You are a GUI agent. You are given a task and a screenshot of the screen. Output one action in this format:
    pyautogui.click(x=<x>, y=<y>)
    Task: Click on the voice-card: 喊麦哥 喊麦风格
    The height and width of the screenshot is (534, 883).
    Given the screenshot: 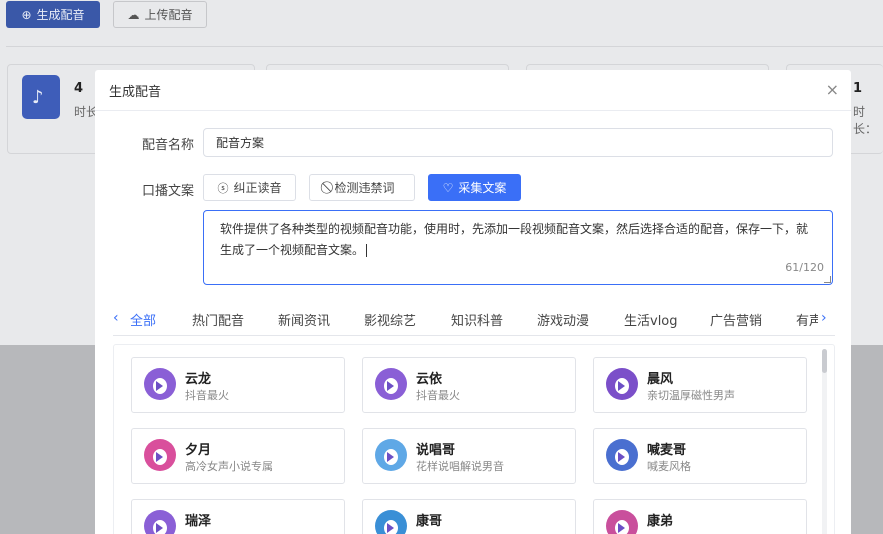 What is the action you would take?
    pyautogui.click(x=700, y=456)
    